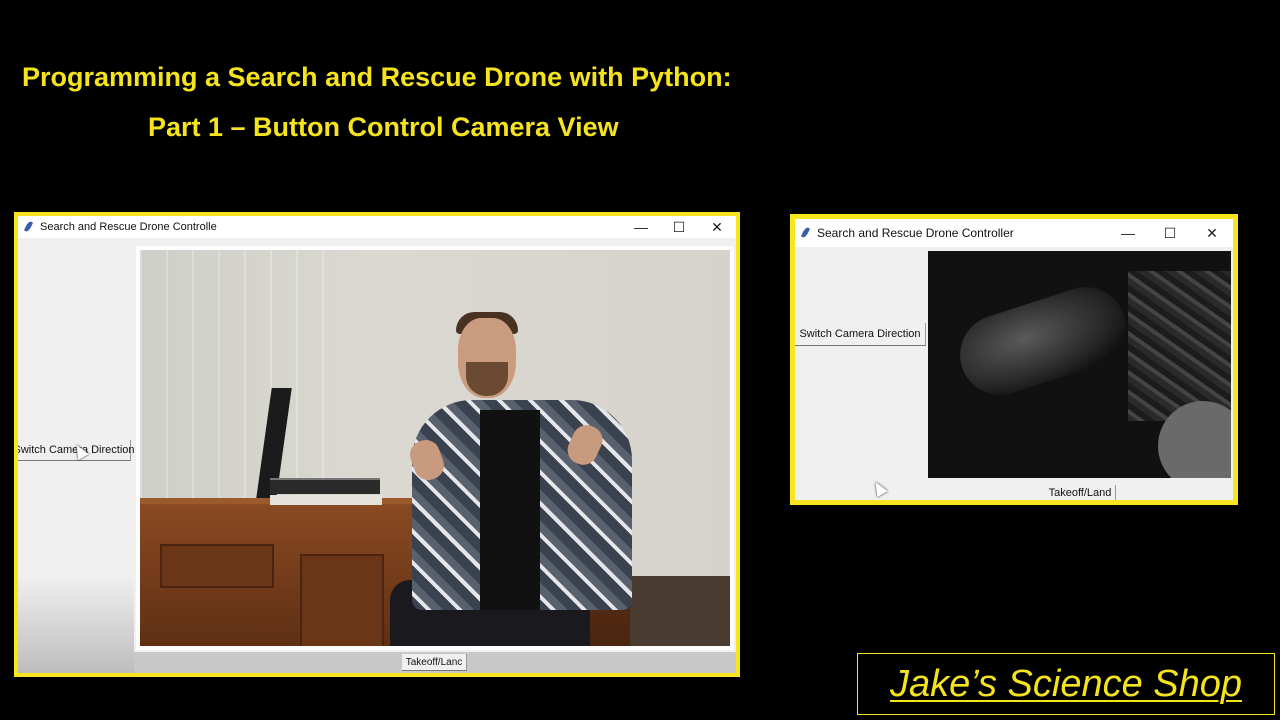  Describe the element at coordinates (128, 227) in the screenshot. I see `window-title: Search and Rescue Drone Controlle` at that location.